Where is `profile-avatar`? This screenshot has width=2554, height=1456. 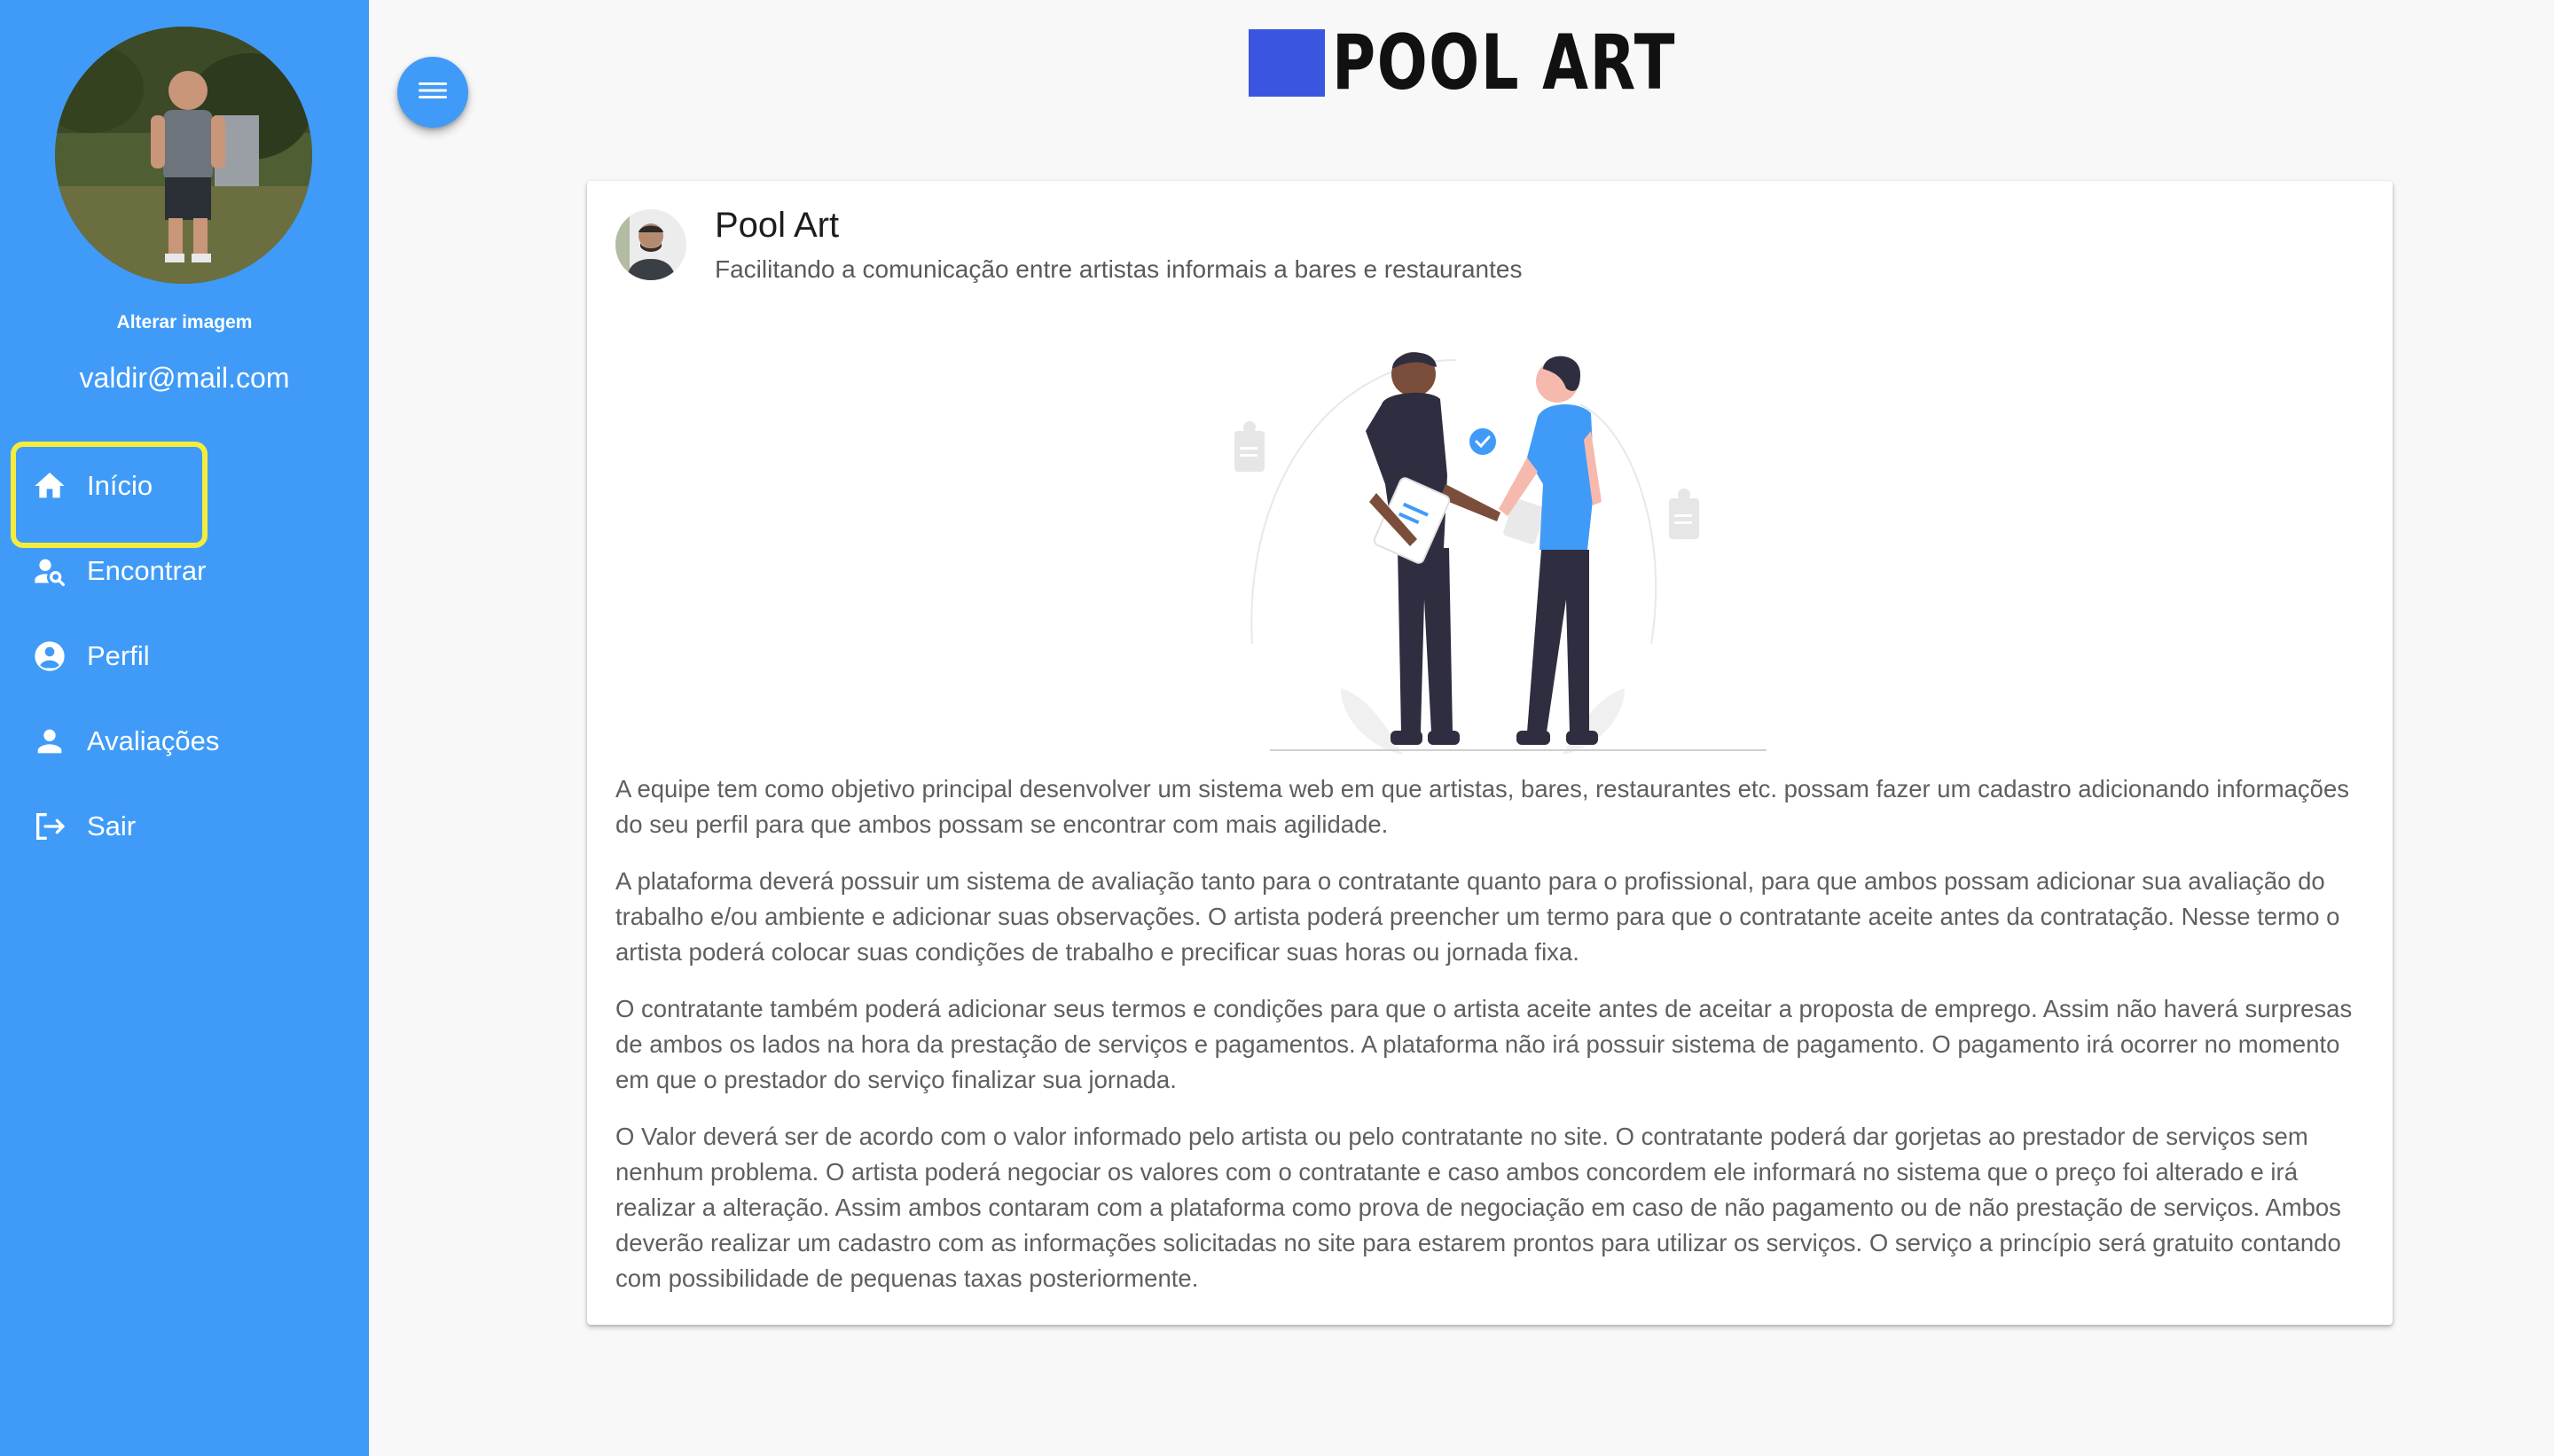 profile-avatar is located at coordinates (183, 155).